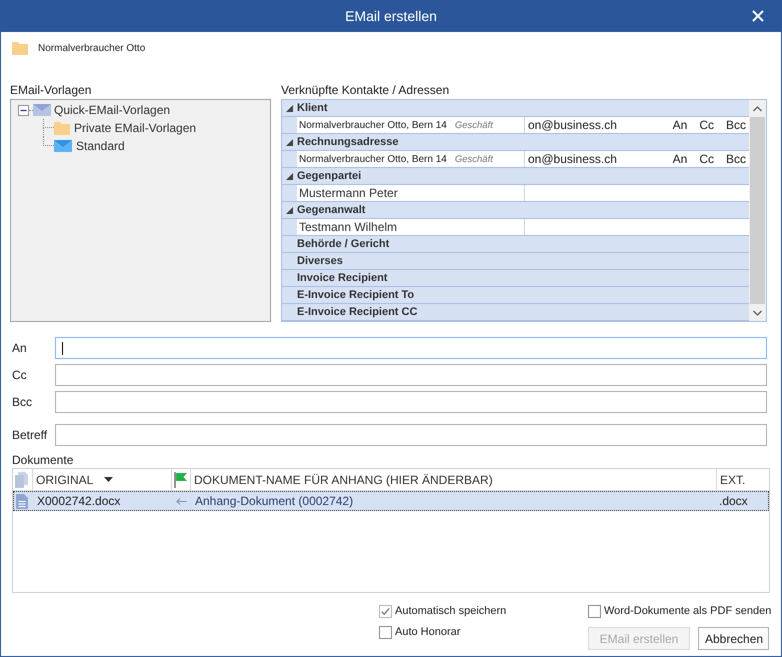 The height and width of the screenshot is (657, 782). I want to click on table-cell: Testmann Wilhelm, so click(411, 227).